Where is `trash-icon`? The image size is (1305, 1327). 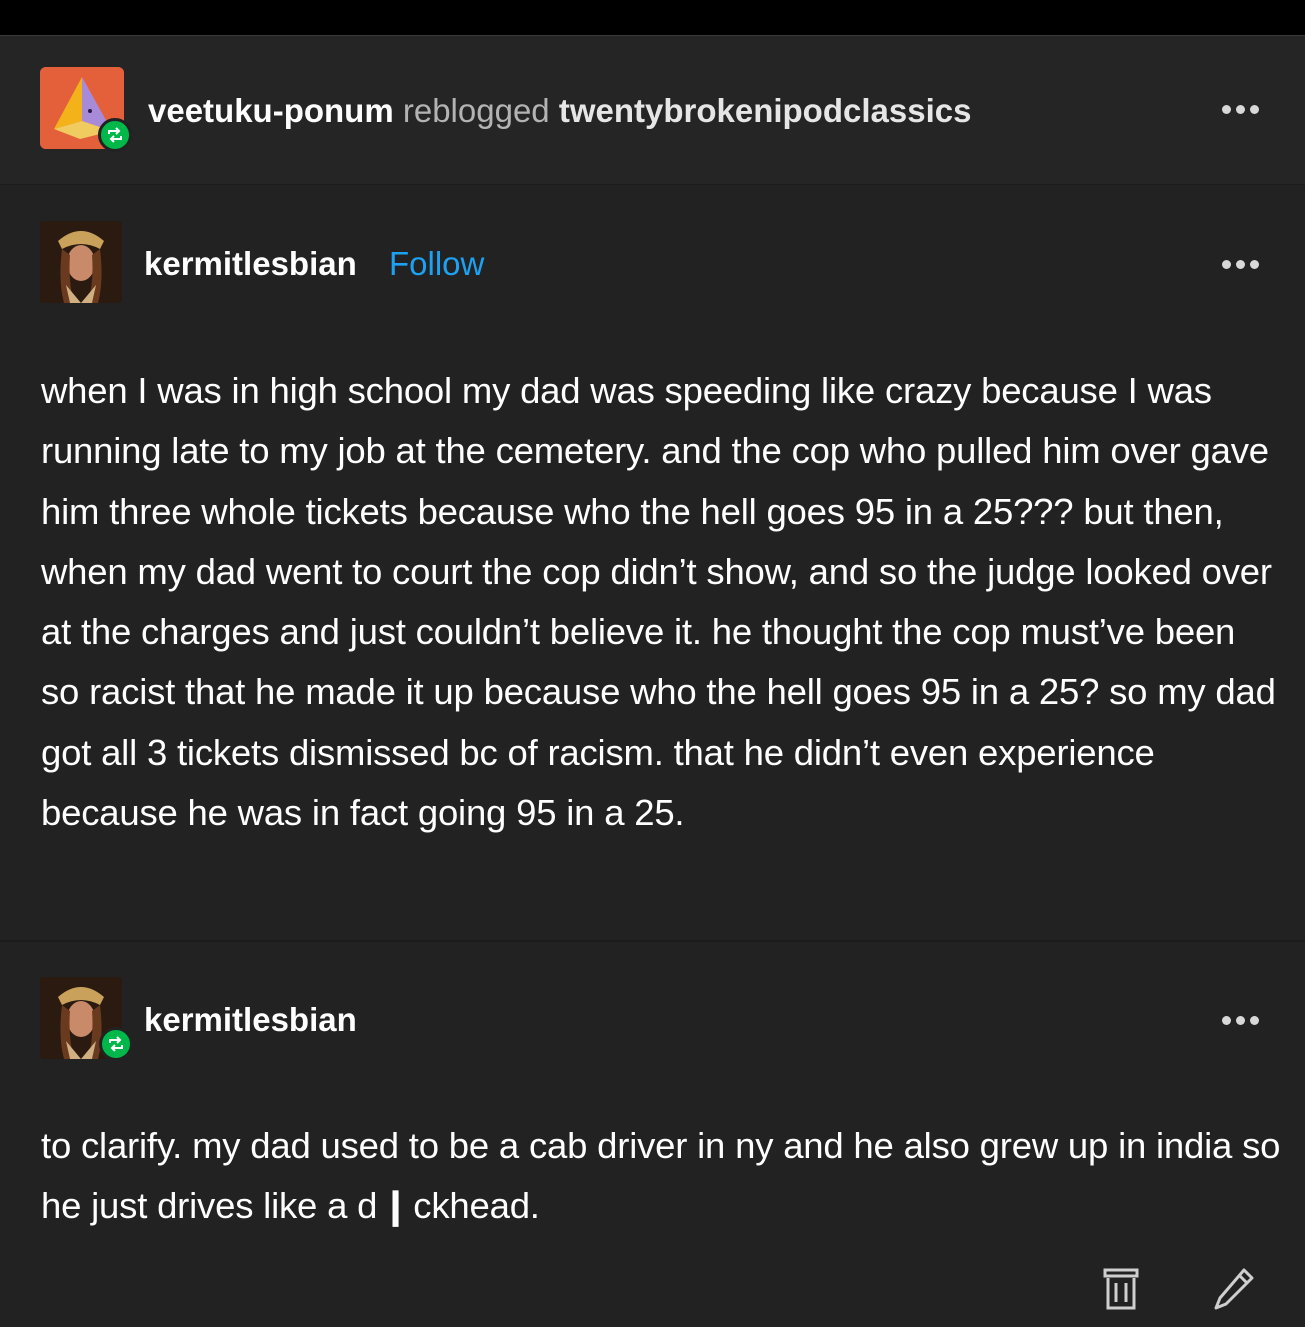 trash-icon is located at coordinates (1121, 1289).